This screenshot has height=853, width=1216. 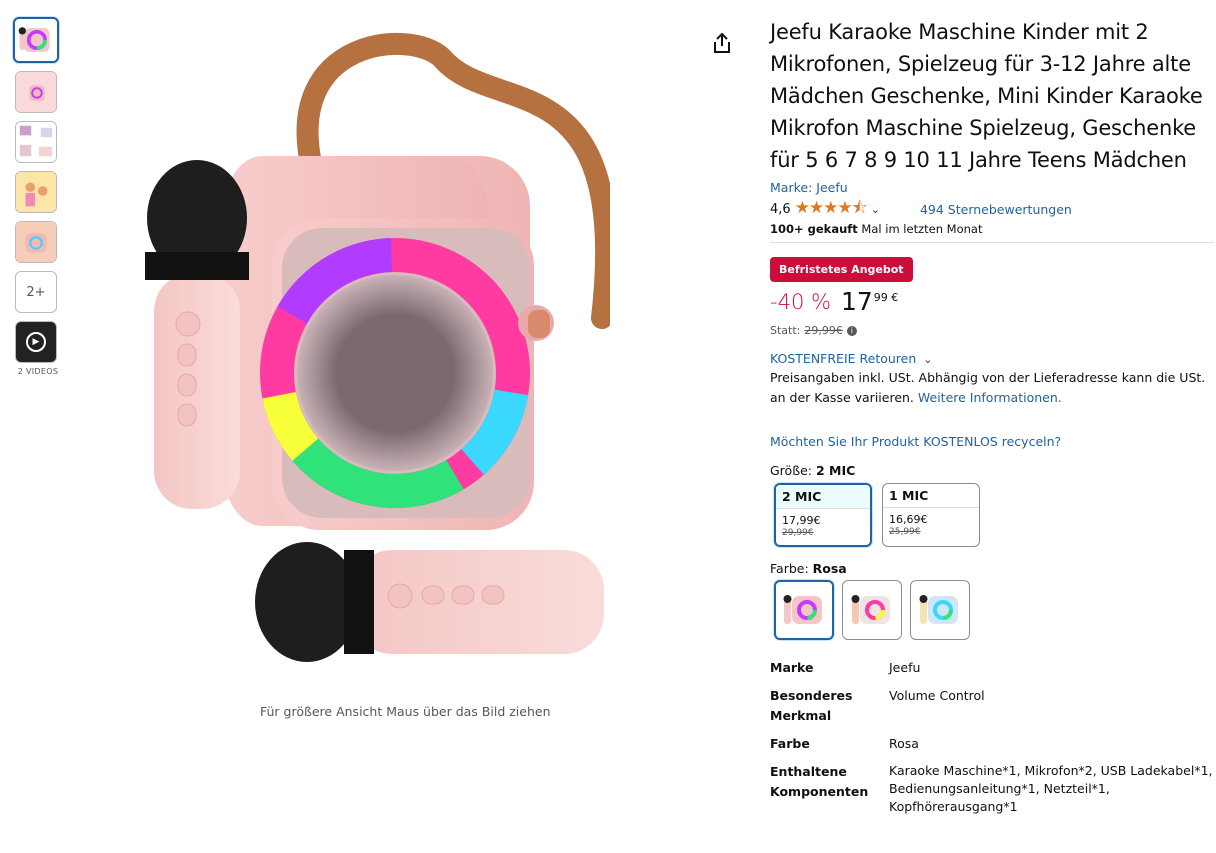 I want to click on spec-key: Marke, so click(x=792, y=667).